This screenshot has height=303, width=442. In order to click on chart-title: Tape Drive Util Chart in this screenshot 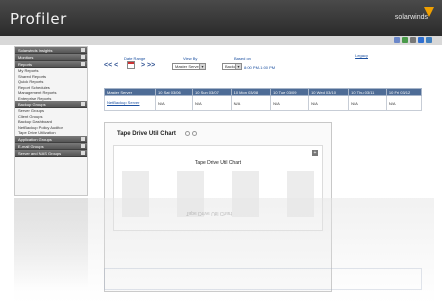, I will do `click(218, 163)`.